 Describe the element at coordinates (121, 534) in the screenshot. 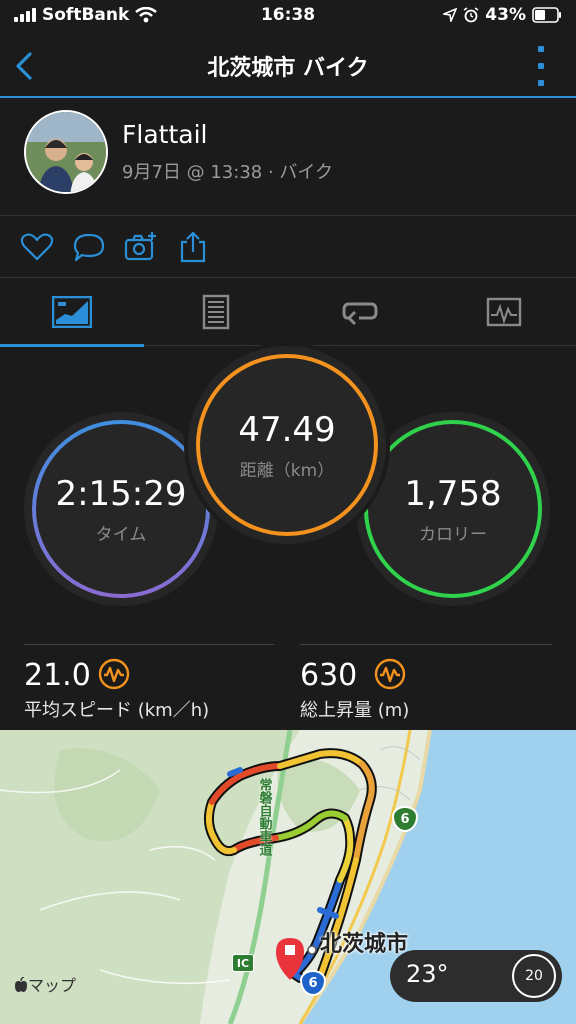

I see `time-label: タイム` at that location.